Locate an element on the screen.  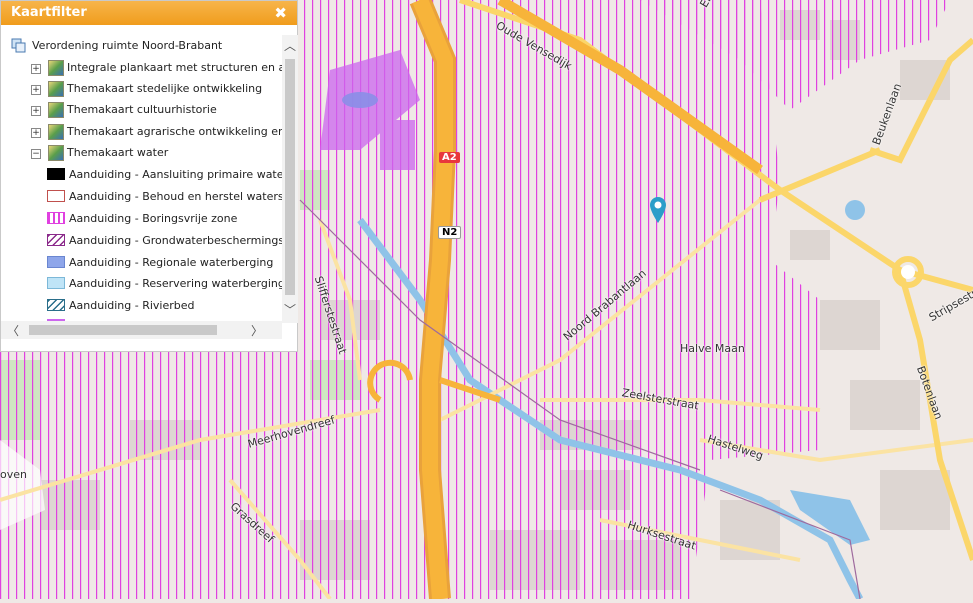
tree-item-label: Themakaart stedelijke ontwikkeling is located at coordinates (165, 88).